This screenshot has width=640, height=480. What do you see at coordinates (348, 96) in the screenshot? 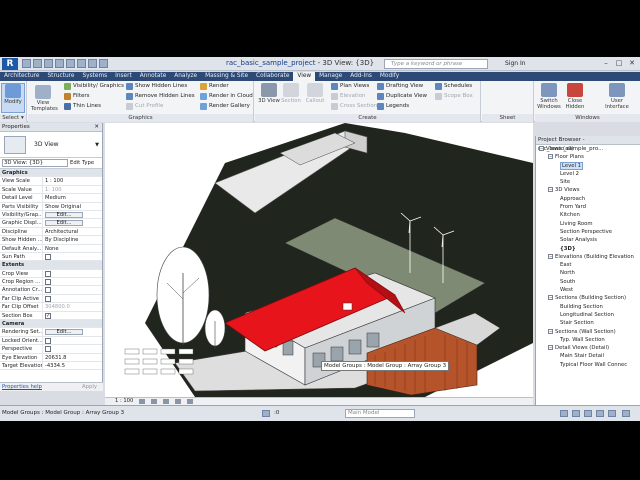
I see `elevation-button: Elevation` at bounding box center [348, 96].